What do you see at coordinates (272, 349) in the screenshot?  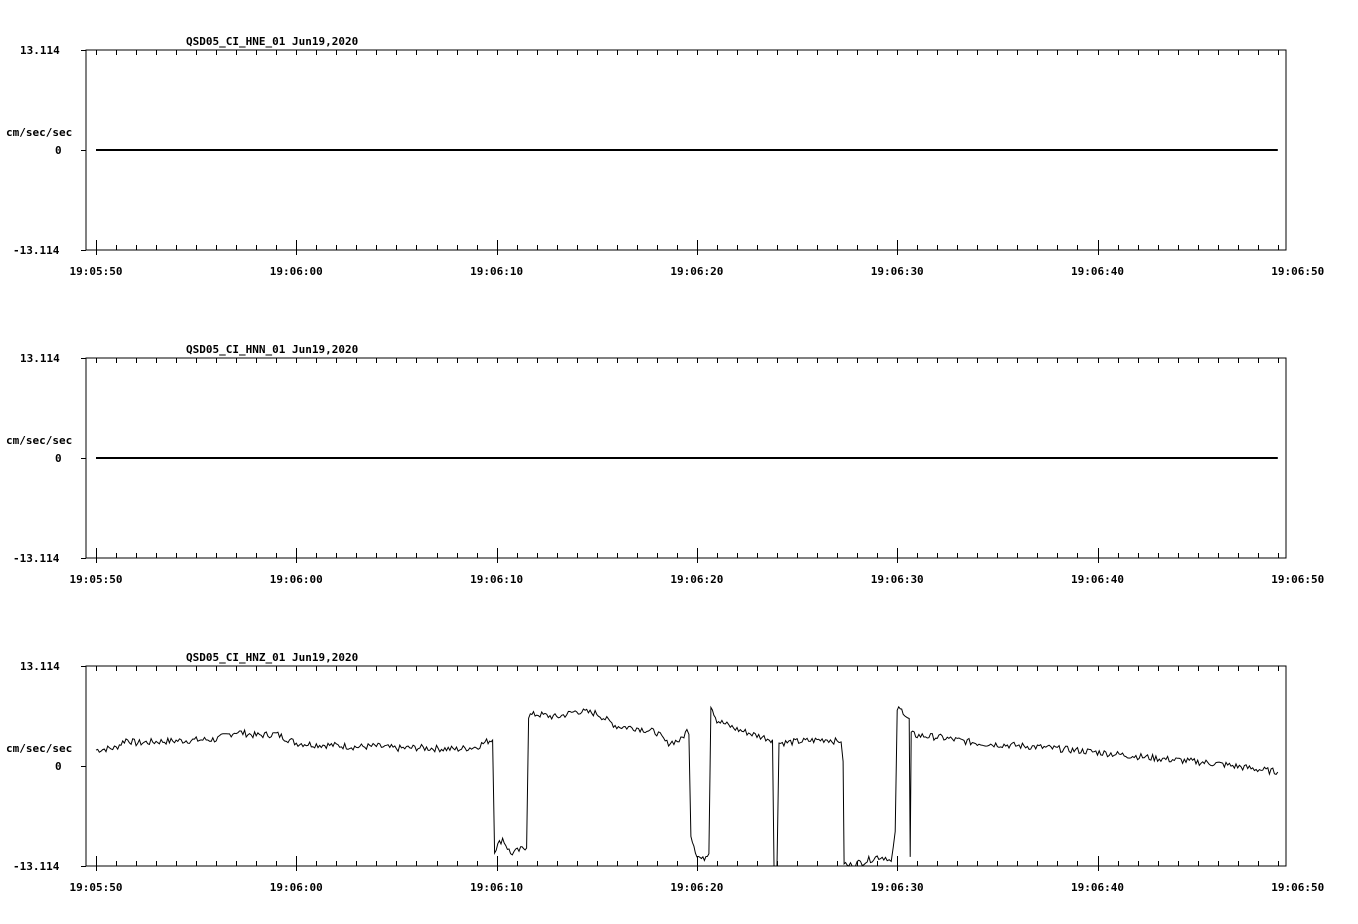 I see `panel-title: QSD05_CI_HNN_01 Jun19,2020` at bounding box center [272, 349].